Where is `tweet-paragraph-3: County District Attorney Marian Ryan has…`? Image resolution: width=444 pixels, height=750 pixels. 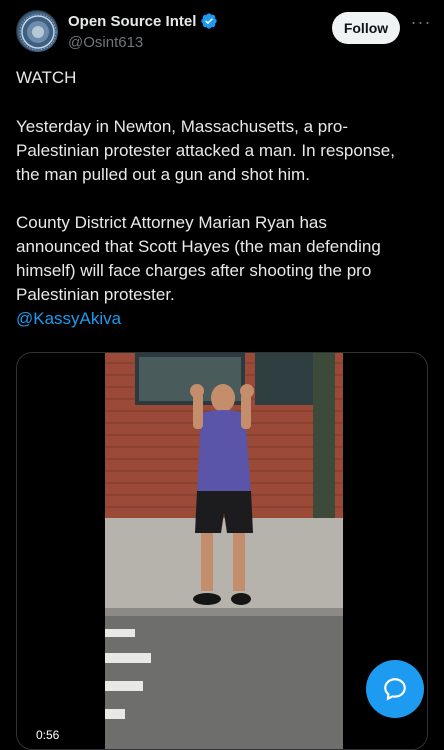 tweet-paragraph-3: County District Attorney Marian Ryan has… is located at coordinates (198, 258).